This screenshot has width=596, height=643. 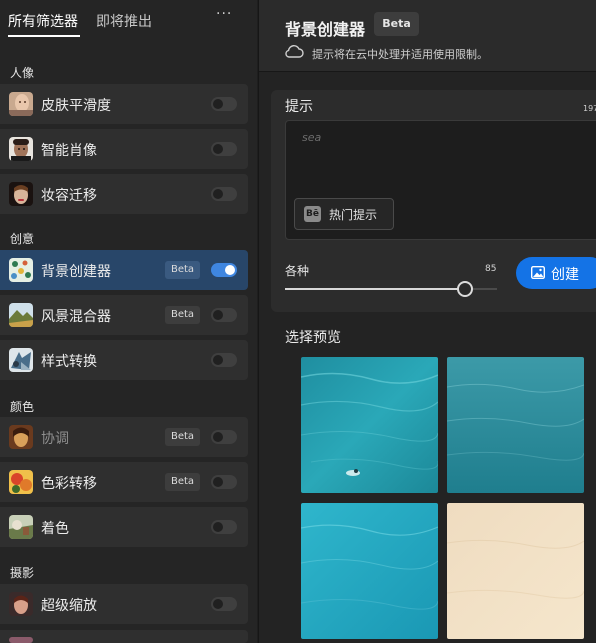 I want to click on panel-header: 背景创建器 Beta 提示将在云中处理并适用使用限制。, so click(x=427, y=36).